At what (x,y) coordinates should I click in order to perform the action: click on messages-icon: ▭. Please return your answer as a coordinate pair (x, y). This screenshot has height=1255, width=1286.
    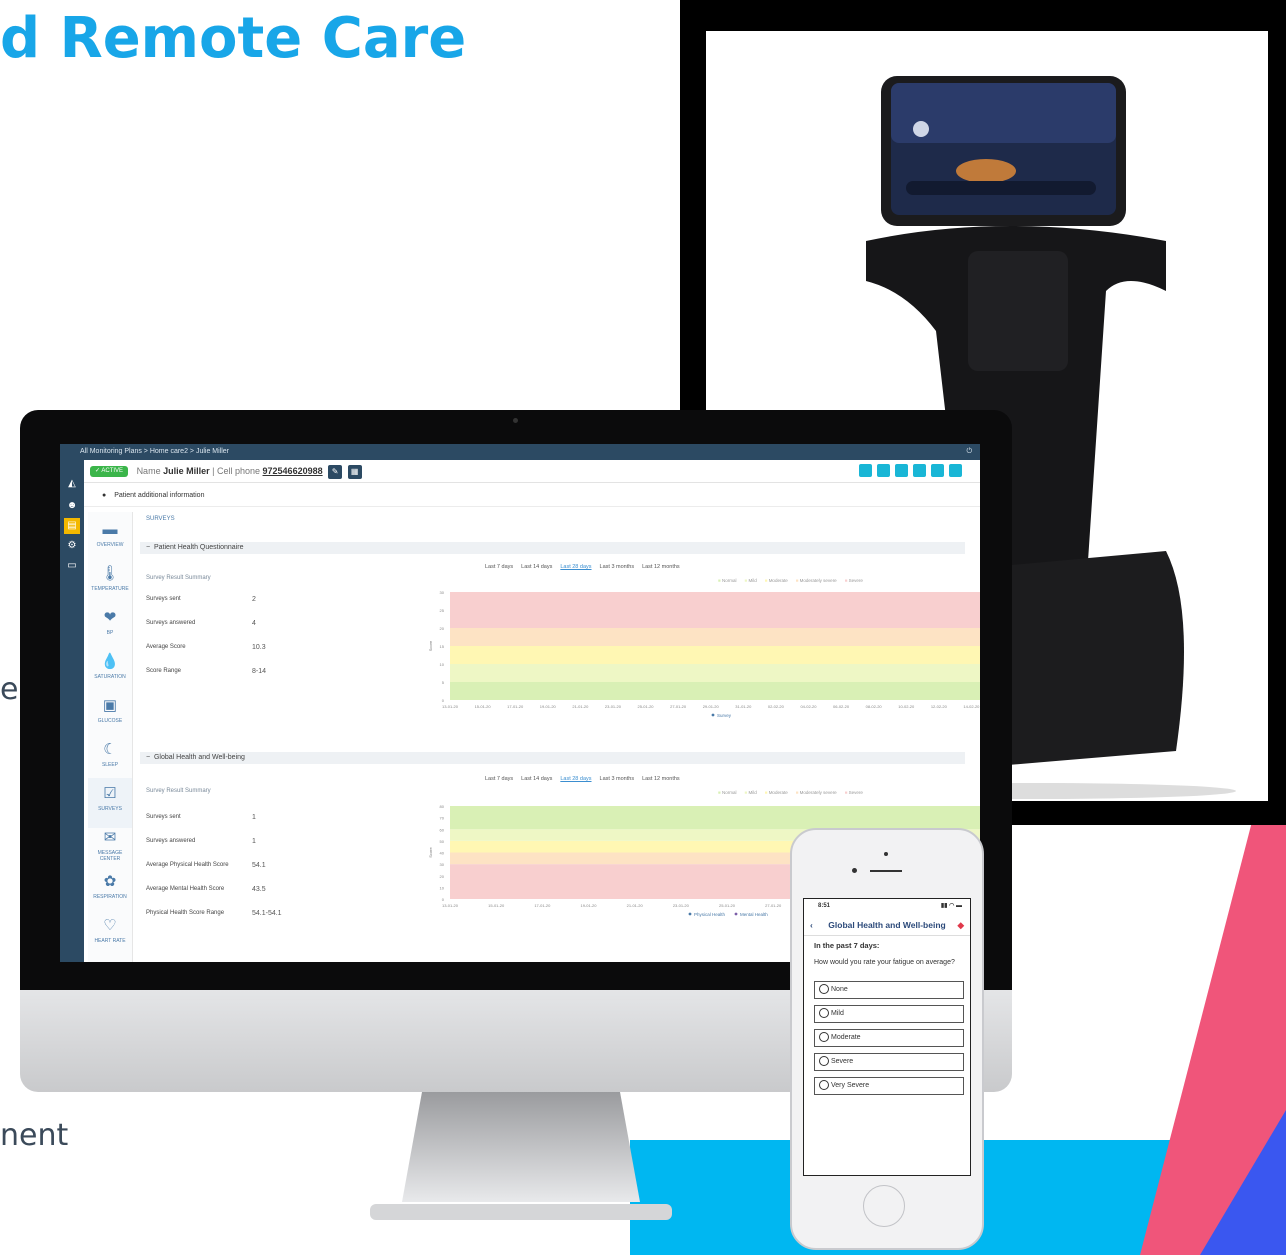
    Looking at the image, I should click on (72, 566).